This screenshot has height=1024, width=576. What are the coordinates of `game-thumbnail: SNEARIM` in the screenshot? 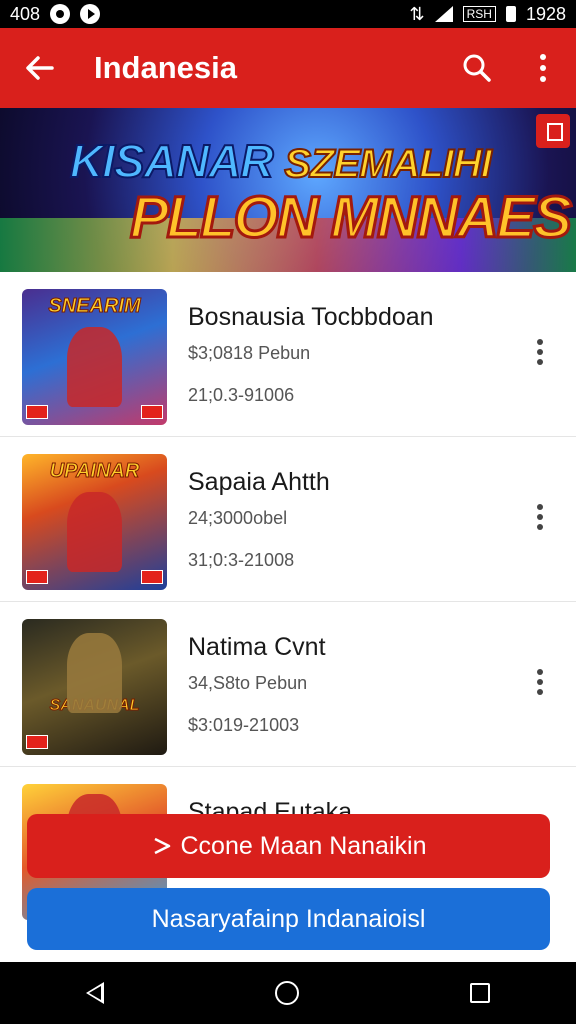 It's located at (94, 357).